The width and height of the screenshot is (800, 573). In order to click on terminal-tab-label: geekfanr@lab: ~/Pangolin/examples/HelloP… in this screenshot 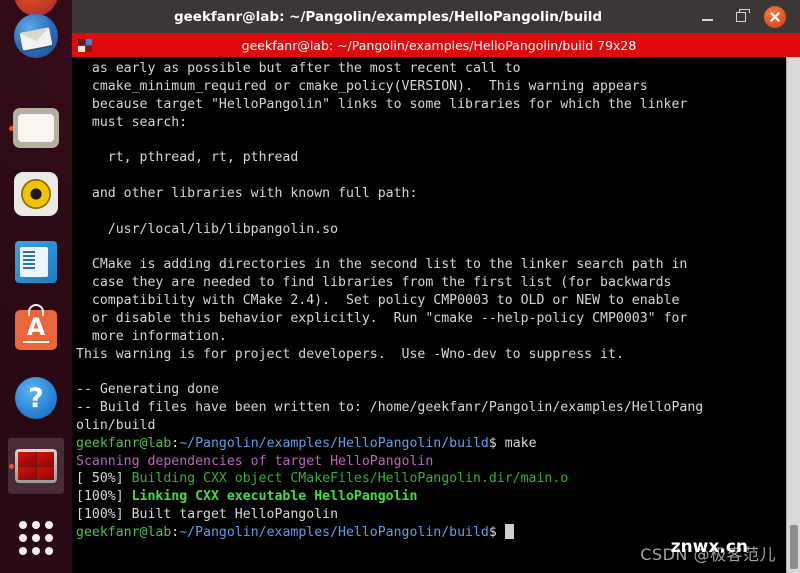, I will do `click(439, 45)`.